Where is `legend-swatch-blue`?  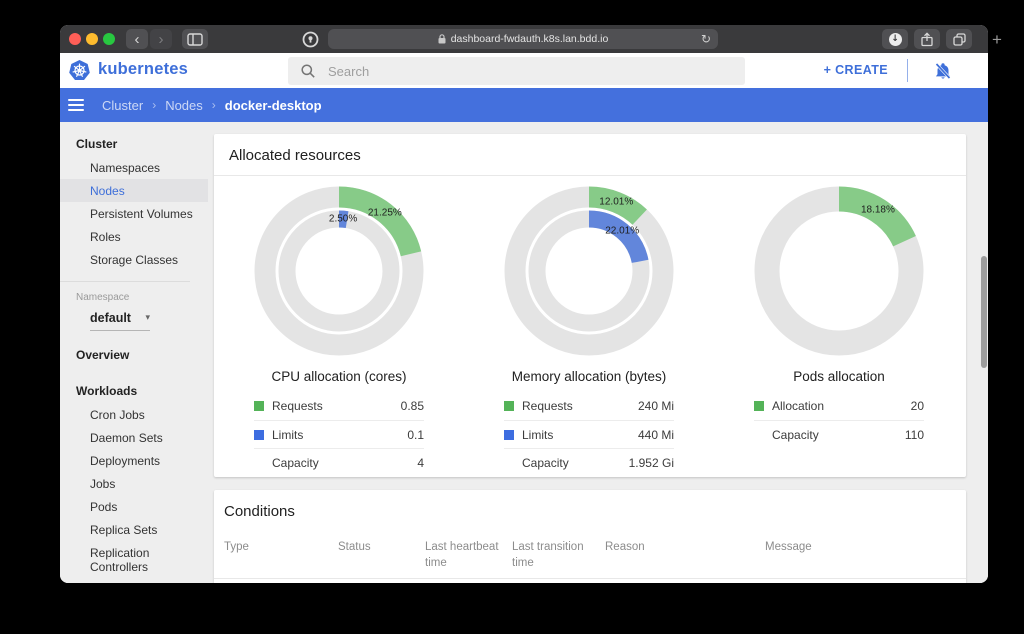 legend-swatch-blue is located at coordinates (509, 434).